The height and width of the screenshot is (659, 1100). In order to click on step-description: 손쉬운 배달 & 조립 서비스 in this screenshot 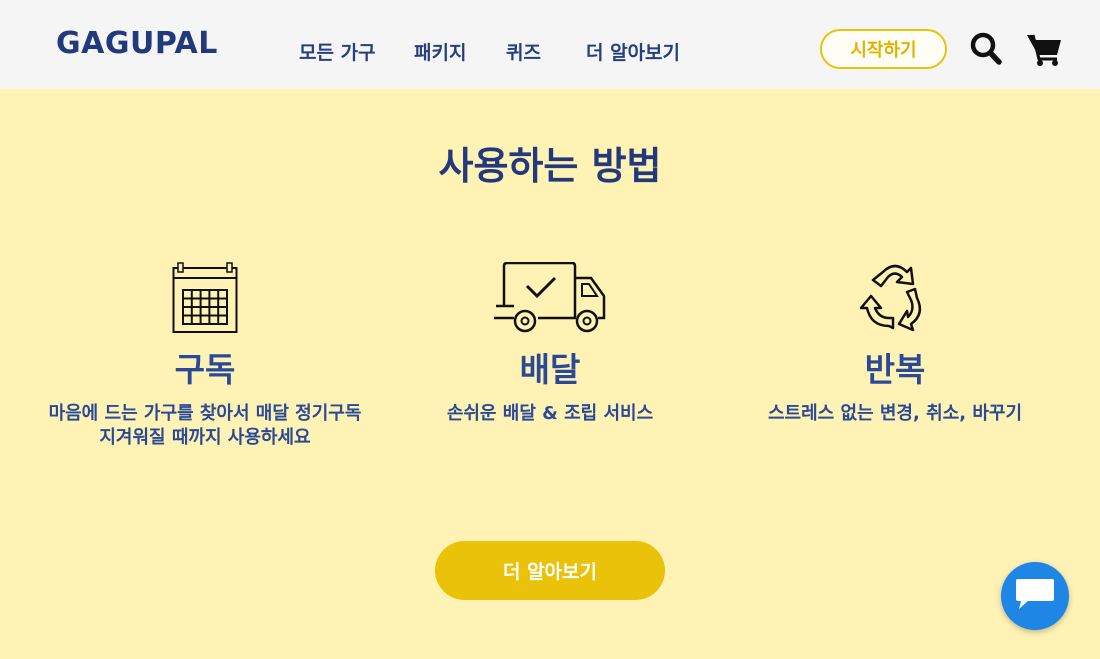, I will do `click(550, 414)`.